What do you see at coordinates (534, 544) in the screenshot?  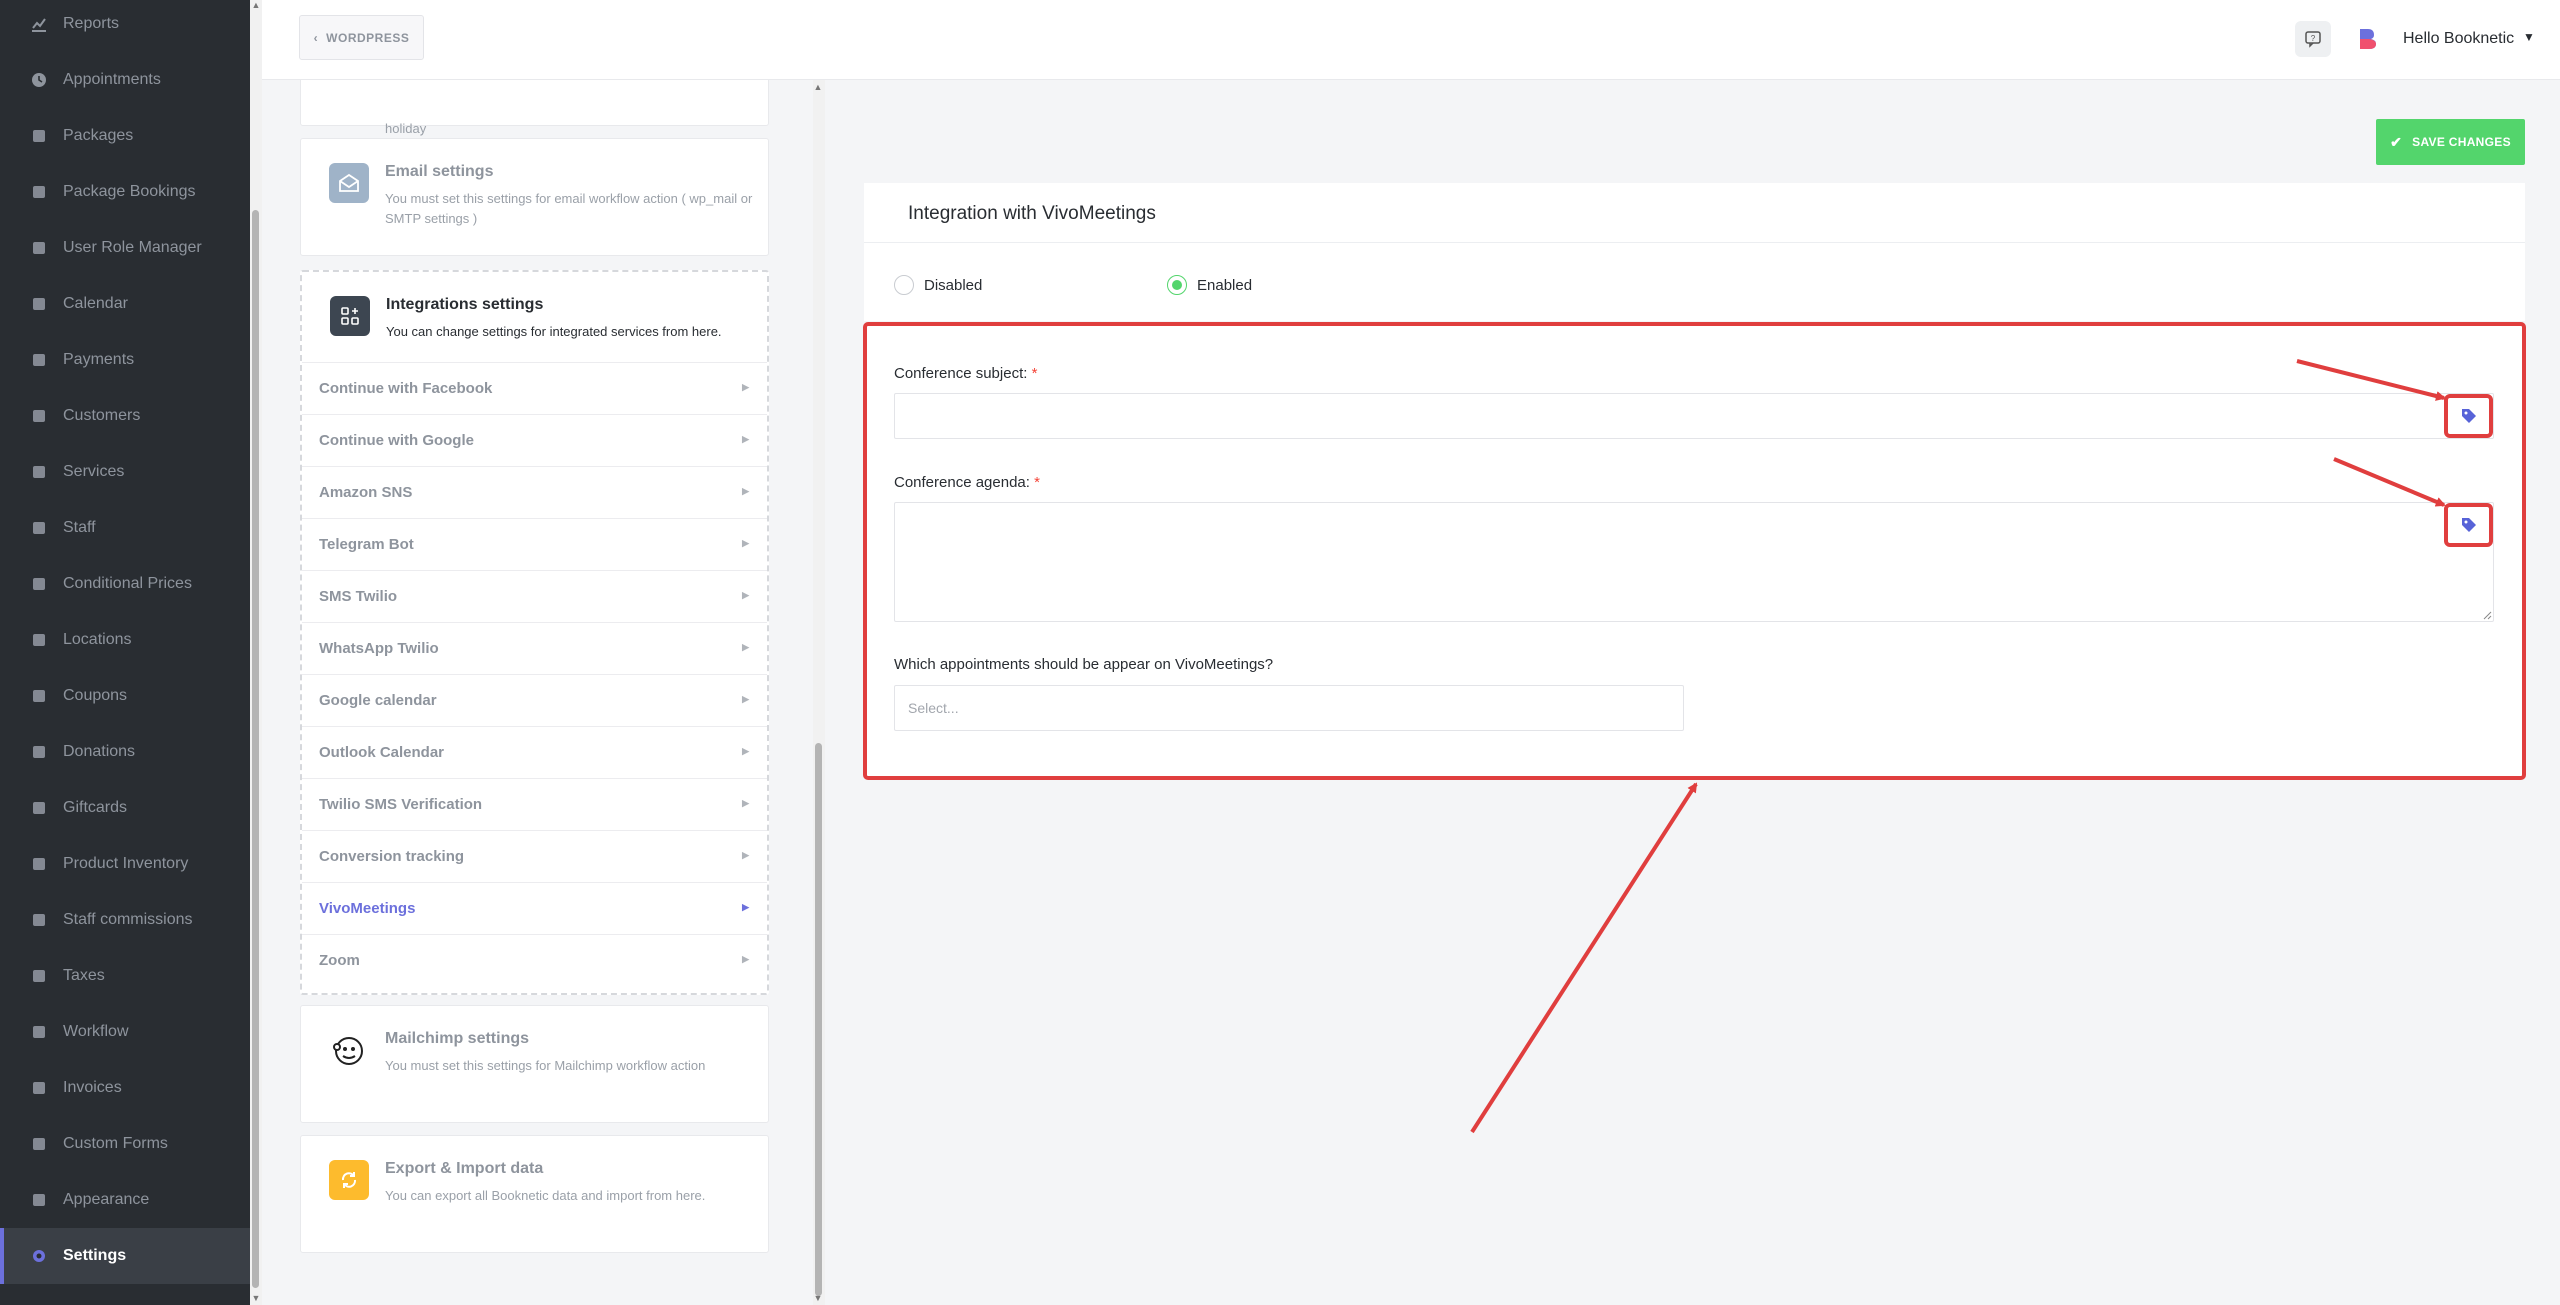 I see `integration-item-telegram-bot: Telegram Bot ▶` at bounding box center [534, 544].